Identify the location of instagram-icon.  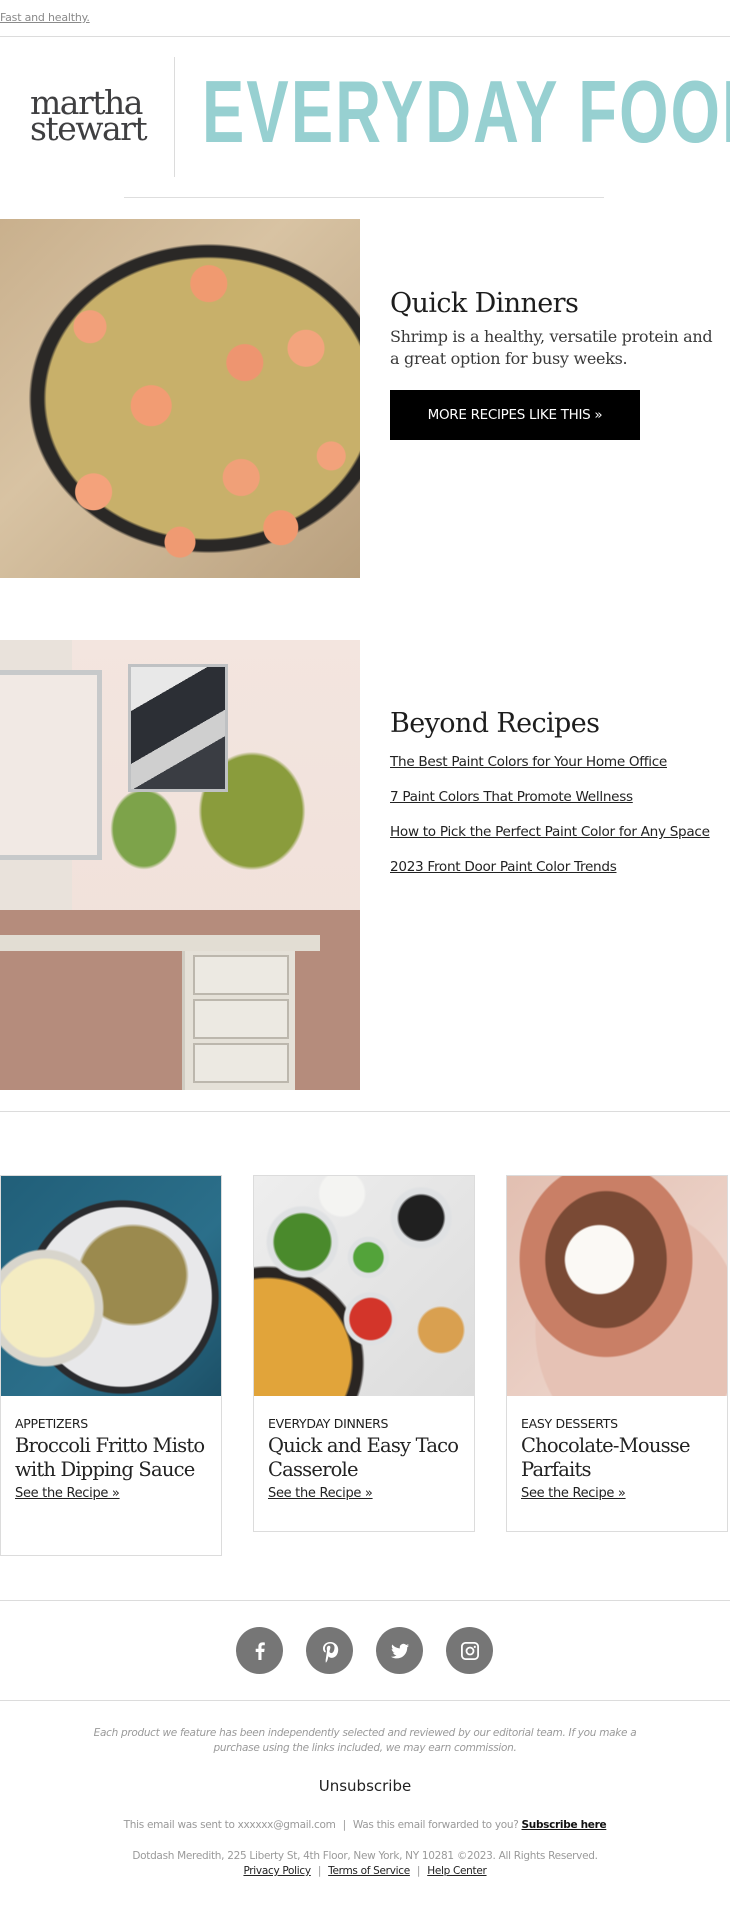
(469, 1650).